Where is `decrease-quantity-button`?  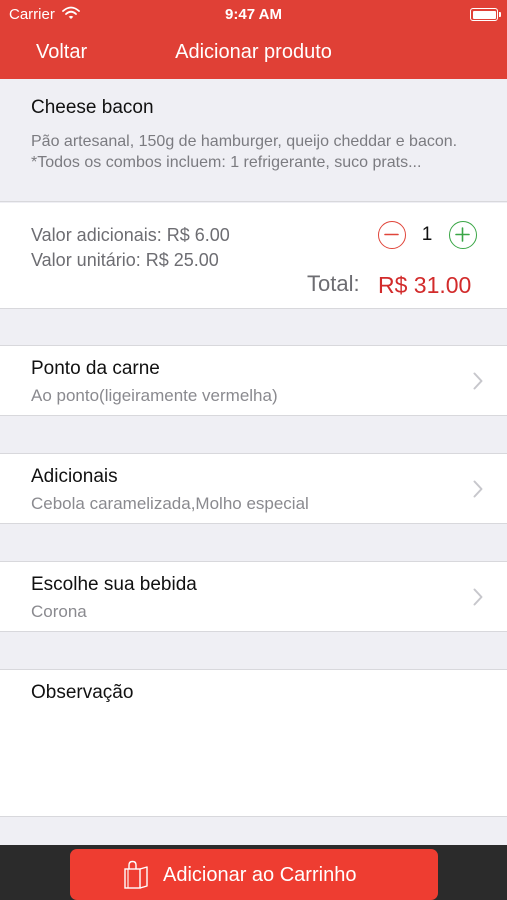 decrease-quantity-button is located at coordinates (392, 235).